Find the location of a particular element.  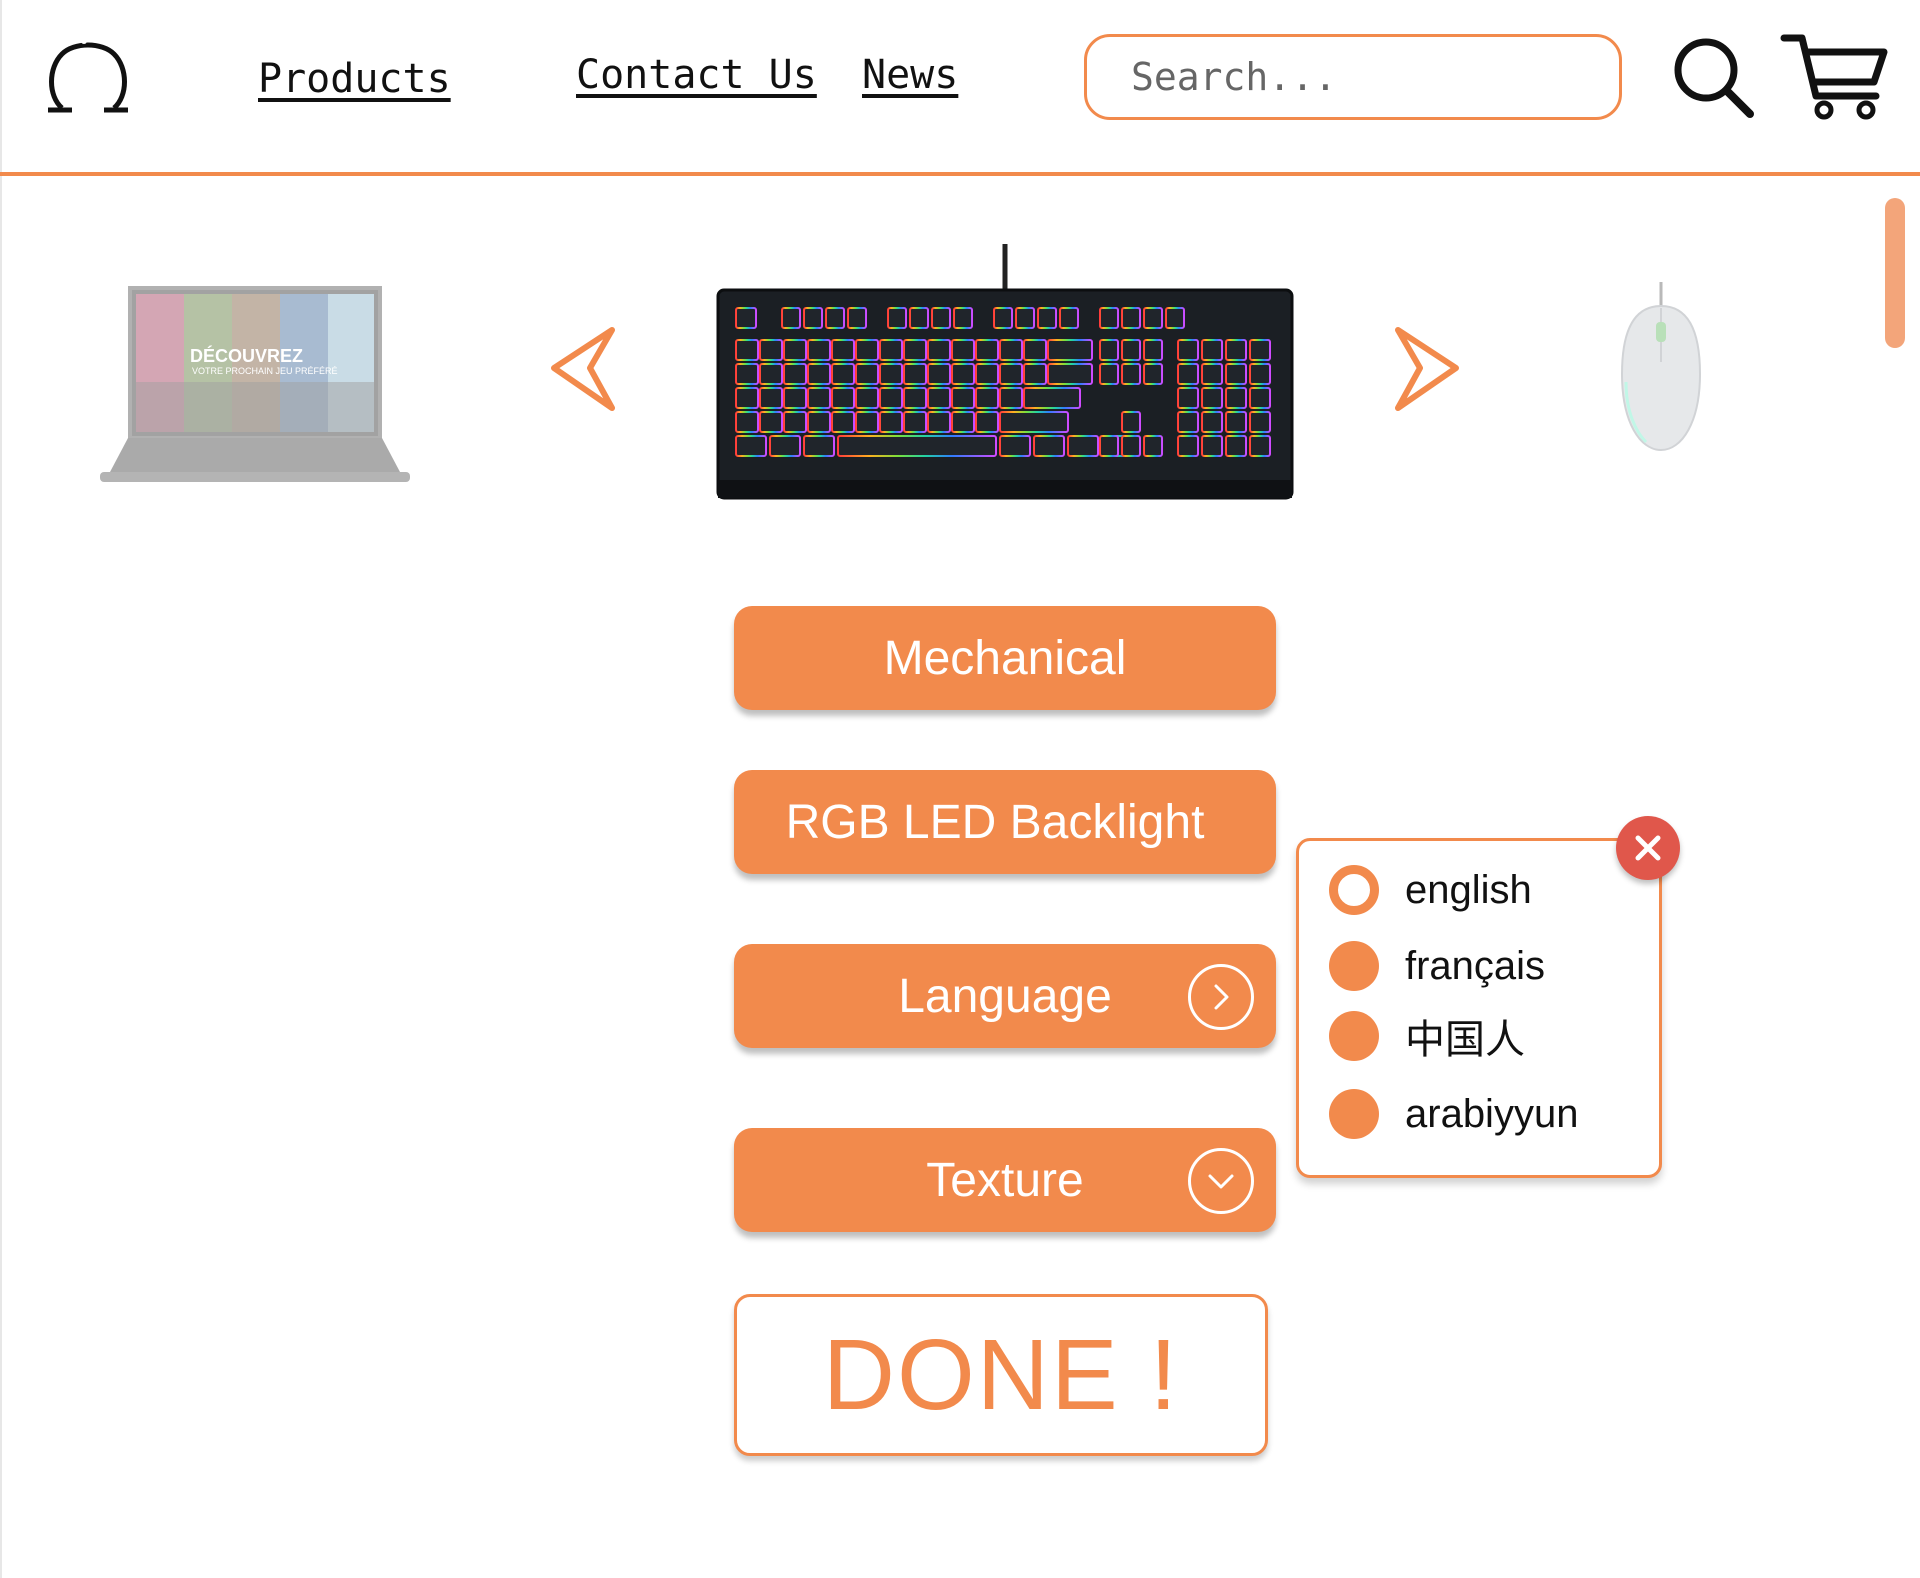

texture-button: Texture is located at coordinates (1005, 1180).